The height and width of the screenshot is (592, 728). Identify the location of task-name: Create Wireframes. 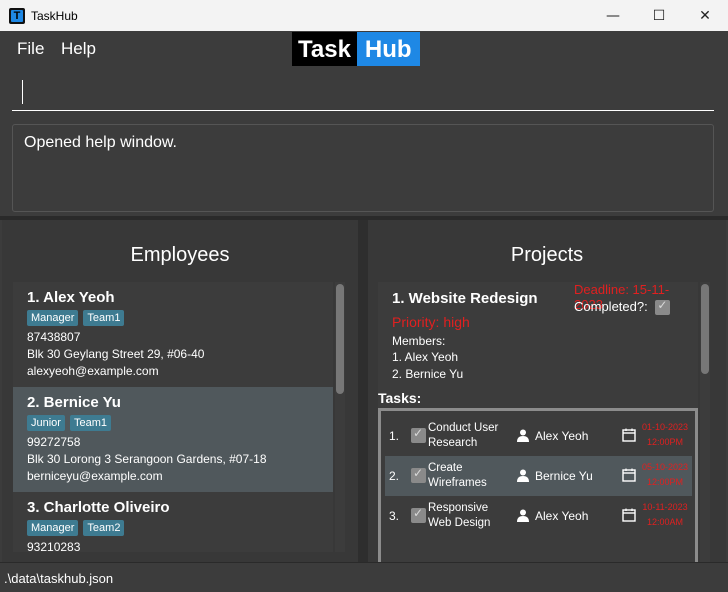
(457, 475).